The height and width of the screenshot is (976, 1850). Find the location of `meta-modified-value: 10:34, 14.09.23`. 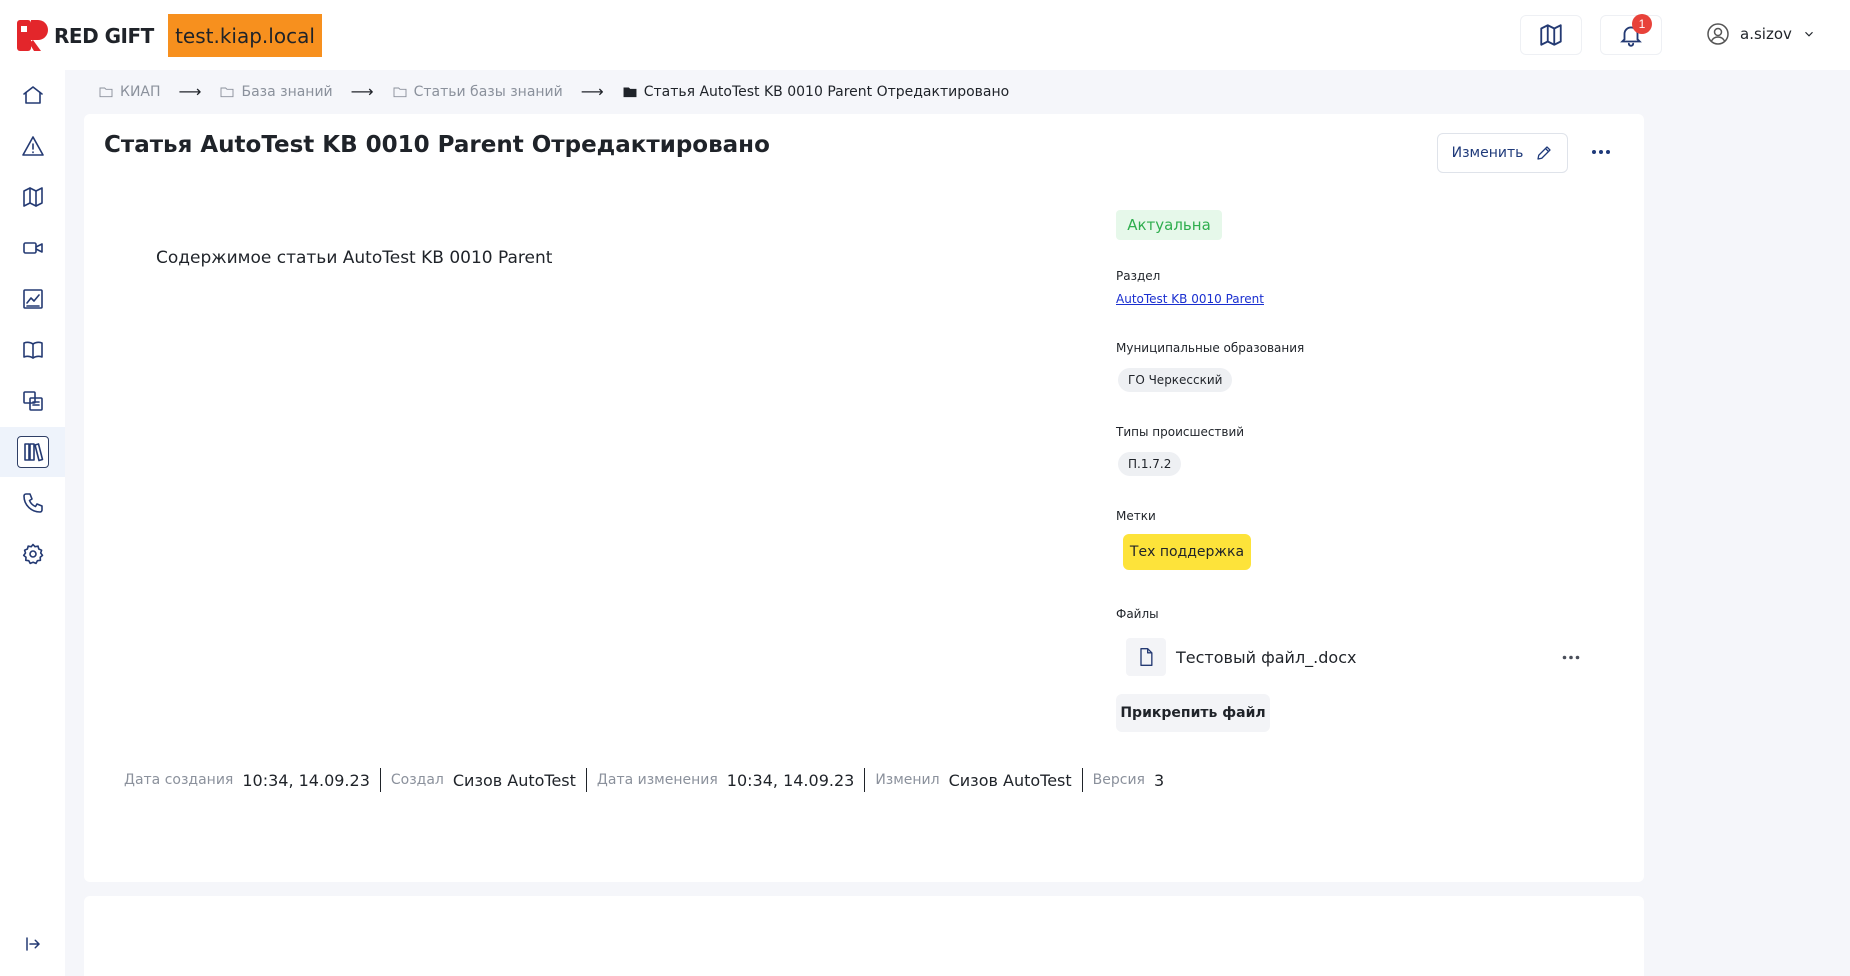

meta-modified-value: 10:34, 14.09.23 is located at coordinates (790, 780).